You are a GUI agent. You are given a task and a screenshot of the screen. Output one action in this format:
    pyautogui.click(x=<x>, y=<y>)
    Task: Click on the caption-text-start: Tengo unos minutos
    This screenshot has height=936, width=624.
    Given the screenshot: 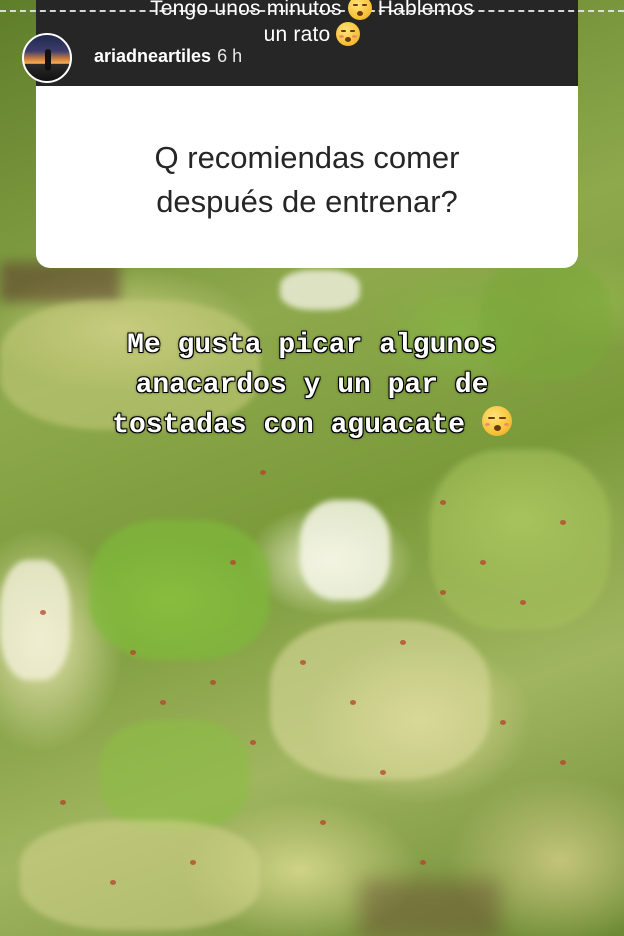 What is the action you would take?
    pyautogui.click(x=246, y=10)
    